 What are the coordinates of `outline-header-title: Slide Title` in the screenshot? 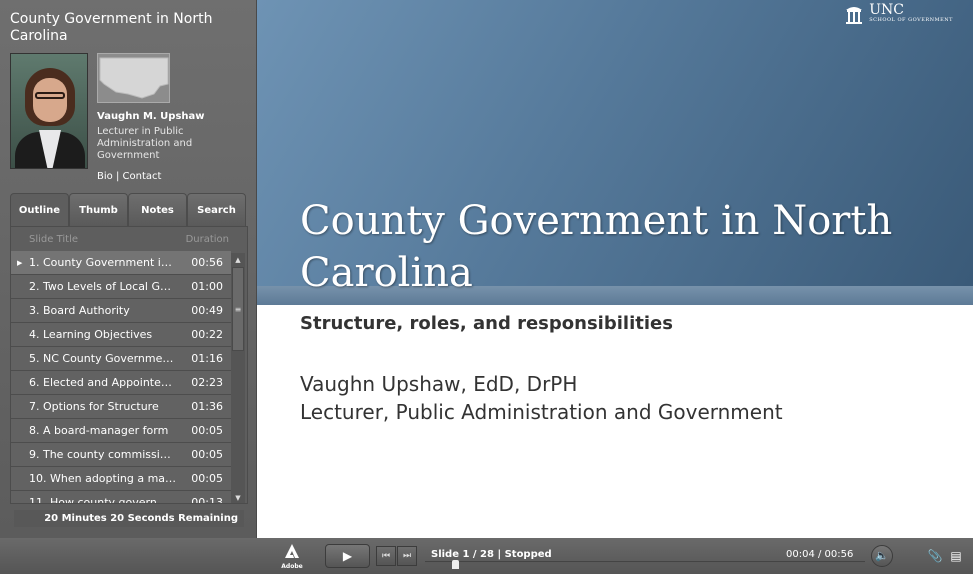 It's located at (54, 239).